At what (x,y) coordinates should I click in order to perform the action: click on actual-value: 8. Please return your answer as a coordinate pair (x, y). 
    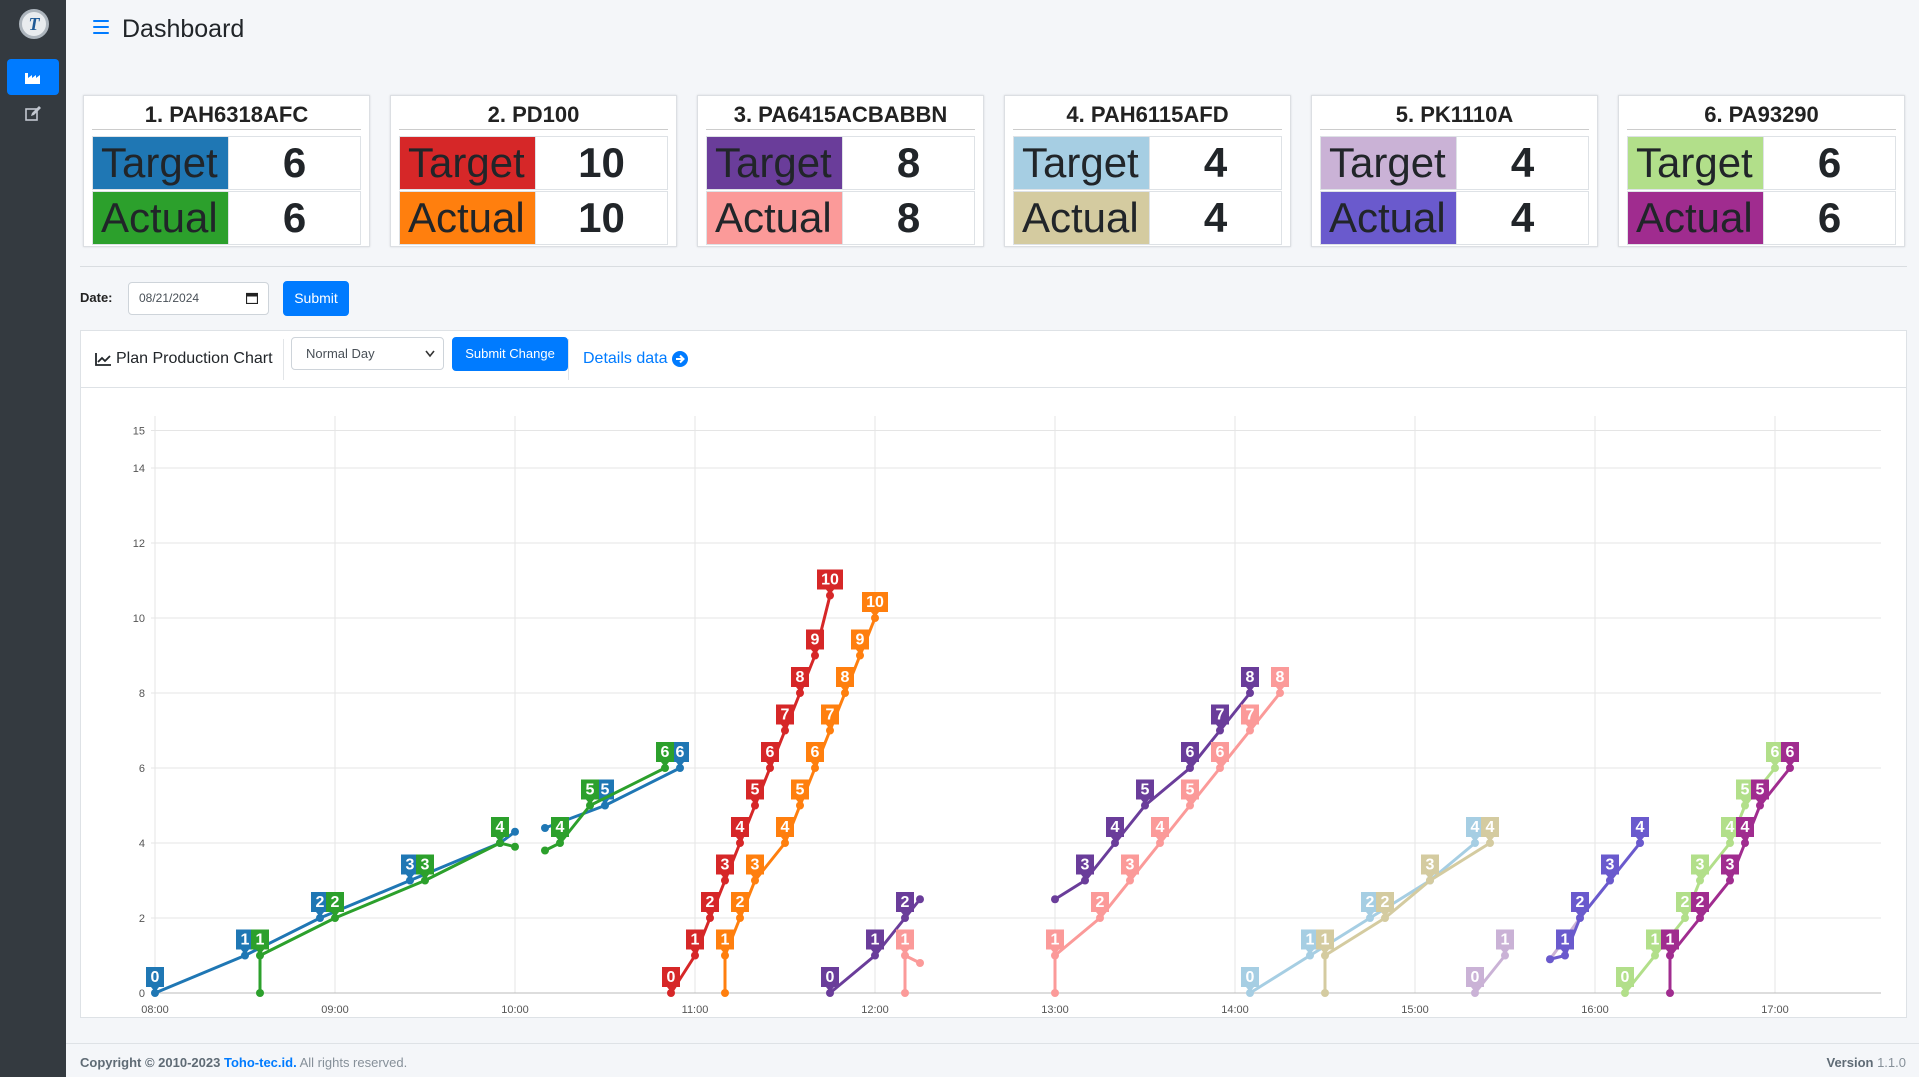
    Looking at the image, I should click on (908, 218).